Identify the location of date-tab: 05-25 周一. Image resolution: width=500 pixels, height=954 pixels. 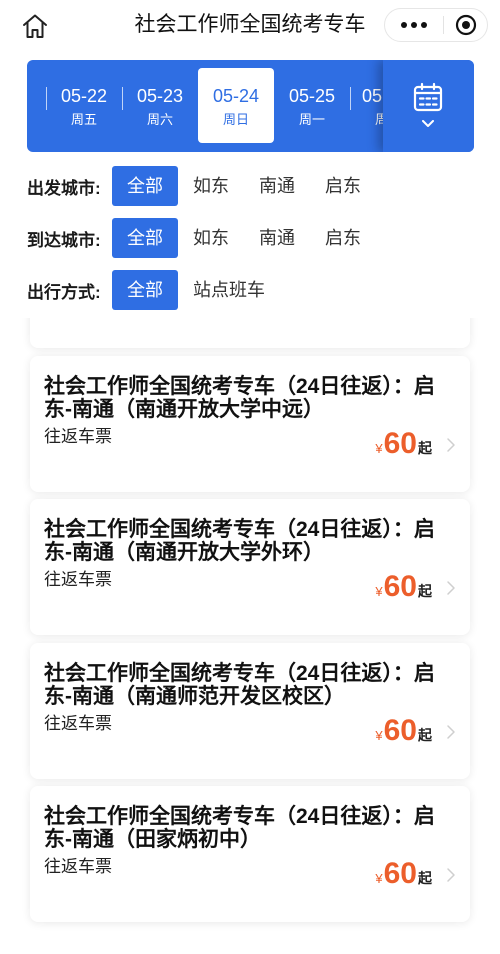
(312, 105).